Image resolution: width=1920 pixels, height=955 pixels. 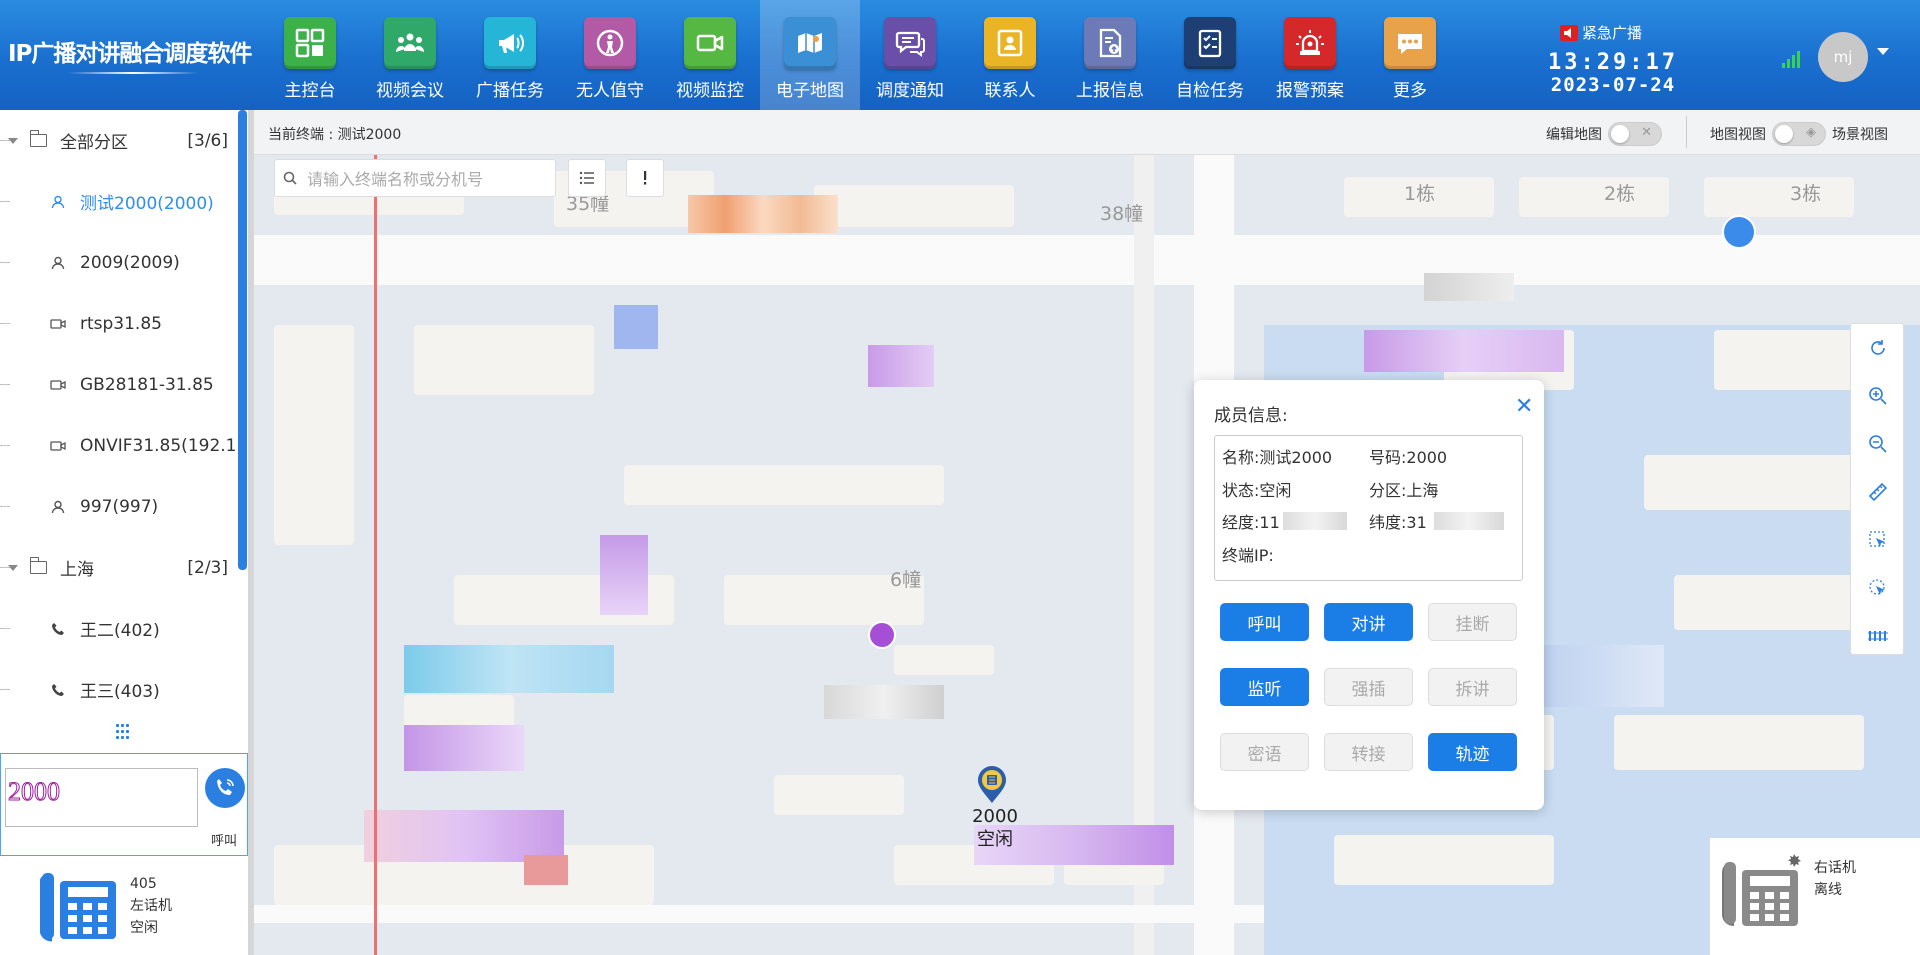 I want to click on tree-scrollbar, so click(x=242, y=340).